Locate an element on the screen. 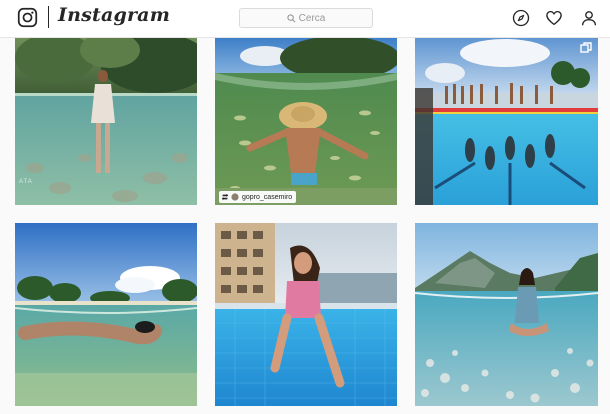 The width and height of the screenshot is (610, 414). post-image-snorkel-hat is located at coordinates (306, 121).